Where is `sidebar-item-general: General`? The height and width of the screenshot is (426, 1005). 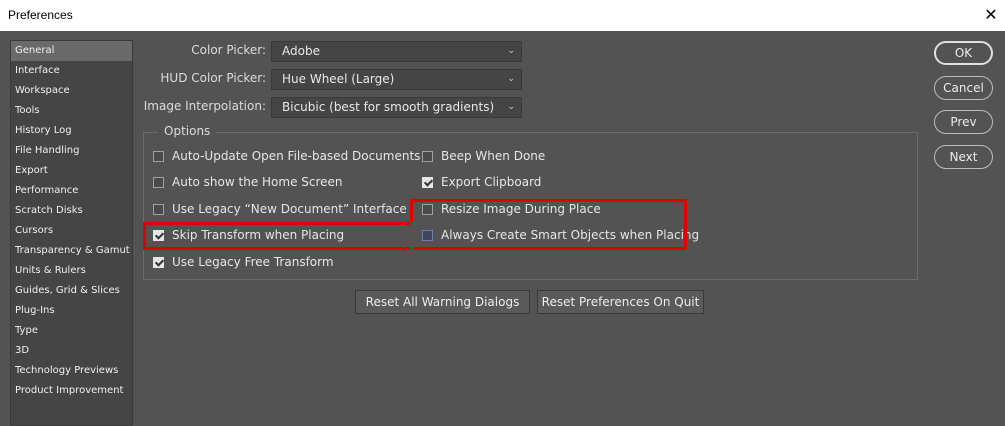 sidebar-item-general: General is located at coordinates (71, 51).